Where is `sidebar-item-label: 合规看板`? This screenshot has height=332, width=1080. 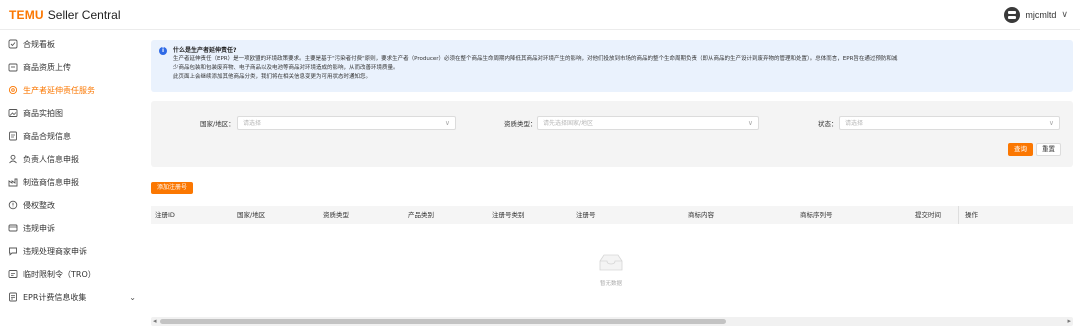
sidebar-item-label: 合规看板 is located at coordinates (39, 44).